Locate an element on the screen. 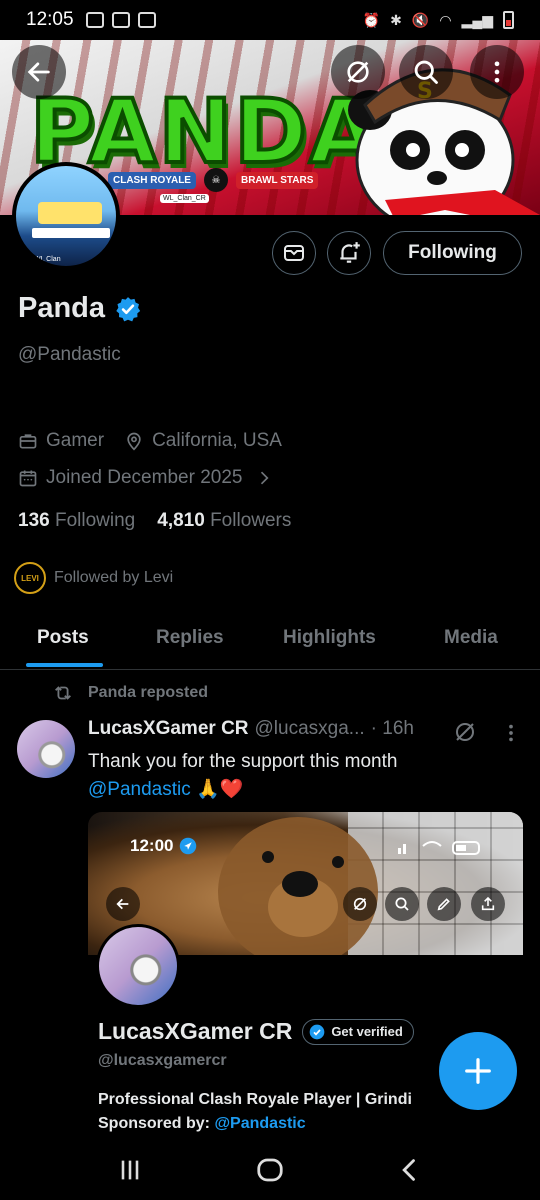  post-more-icon is located at coordinates (511, 733).